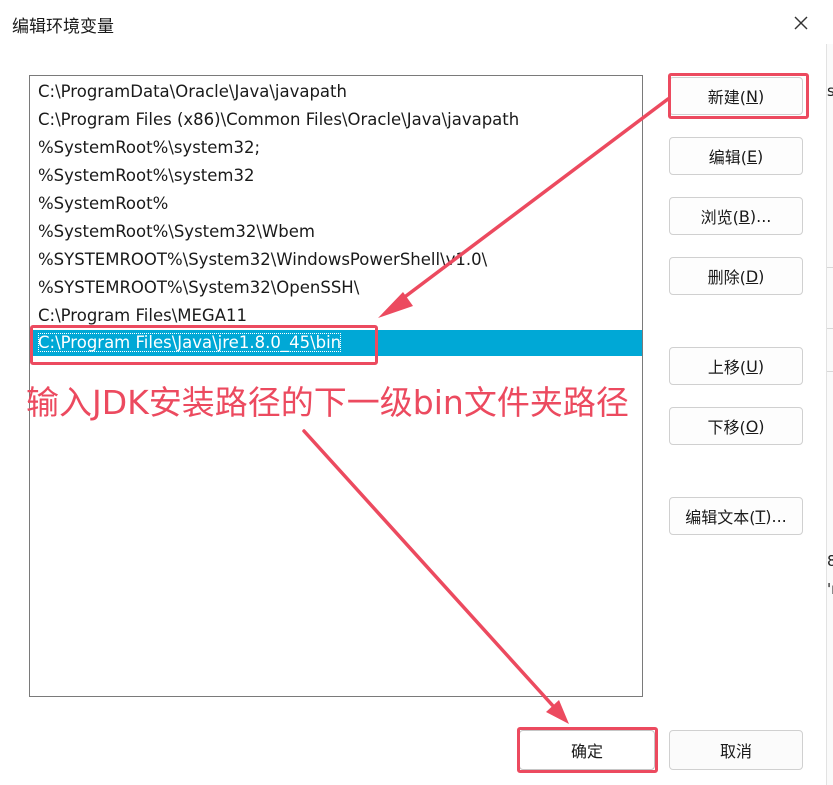 This screenshot has width=833, height=785. I want to click on edit-button: 编辑(E), so click(736, 156).